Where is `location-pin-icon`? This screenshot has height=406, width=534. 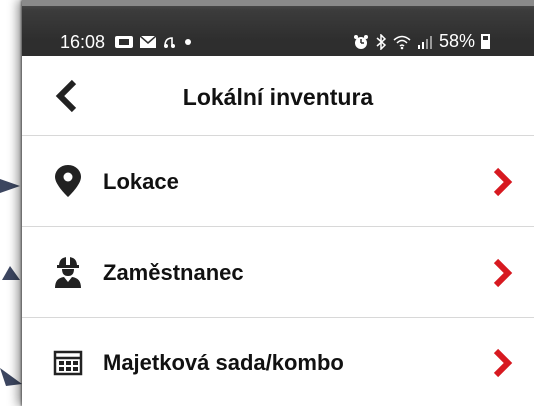
location-pin-icon is located at coordinates (68, 181).